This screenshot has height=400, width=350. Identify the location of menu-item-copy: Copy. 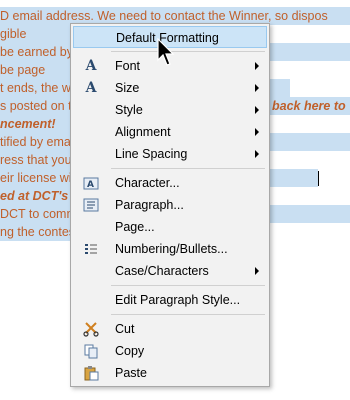
(170, 351).